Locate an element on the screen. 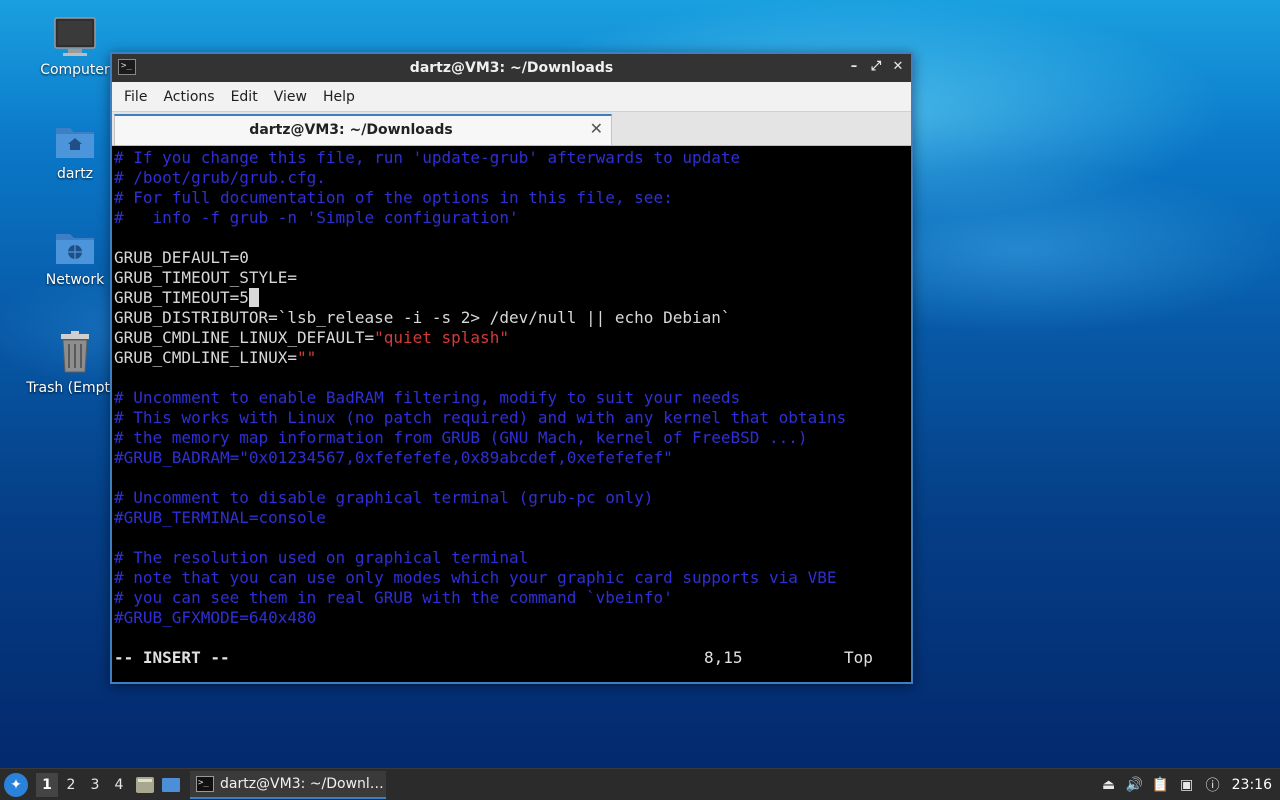  update-notifier-icon: ⓘ is located at coordinates (1213, 785).